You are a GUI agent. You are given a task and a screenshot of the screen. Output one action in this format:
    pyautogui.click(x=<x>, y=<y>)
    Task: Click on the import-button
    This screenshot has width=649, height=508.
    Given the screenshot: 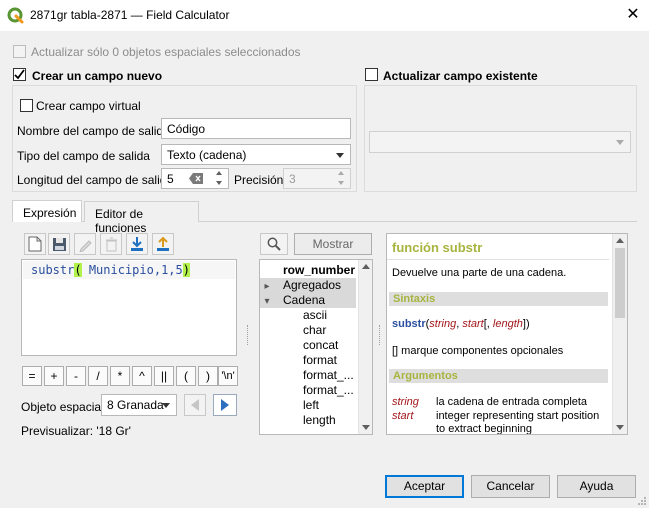 What is the action you would take?
    pyautogui.click(x=137, y=244)
    